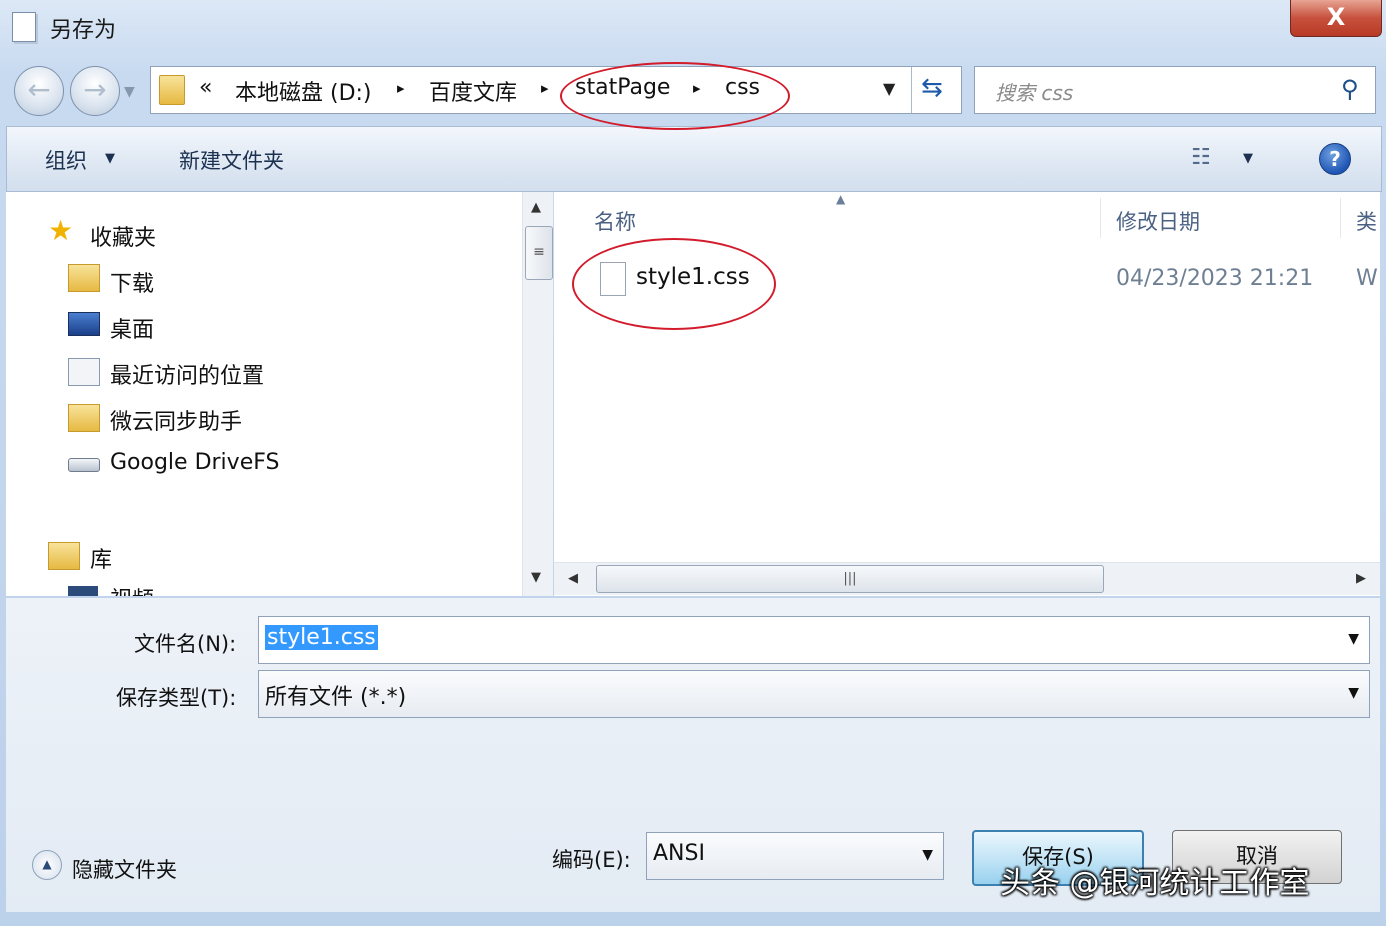 Image resolution: width=1386 pixels, height=926 pixels. Describe the element at coordinates (47, 865) in the screenshot. I see `chevron-up-icon: ▲` at that location.